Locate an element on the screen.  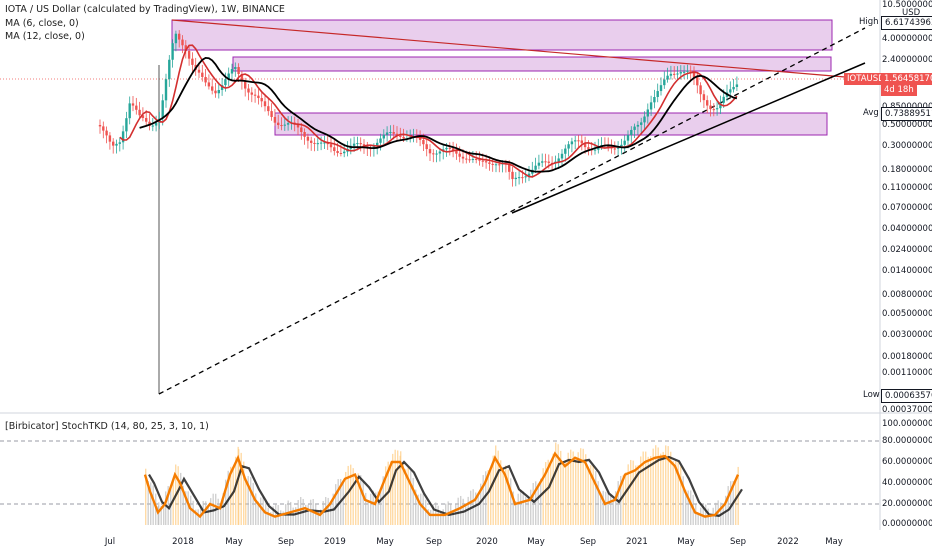
ma-12-label: MA (12, close, 0) is located at coordinates (45, 36).